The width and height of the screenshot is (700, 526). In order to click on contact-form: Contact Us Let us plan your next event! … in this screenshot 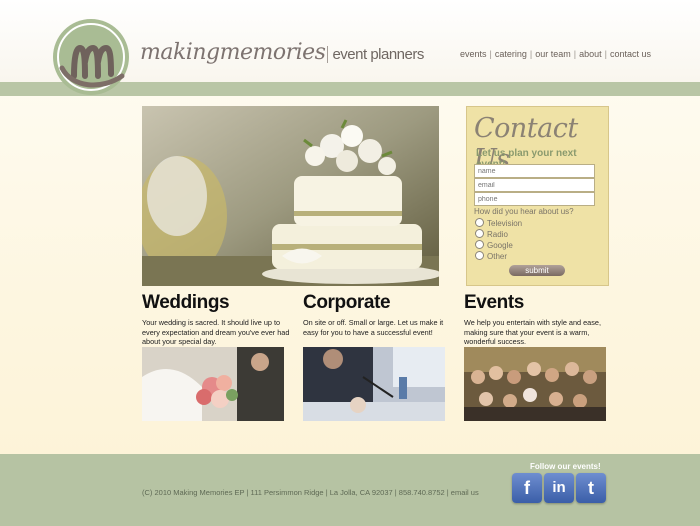, I will do `click(537, 196)`.